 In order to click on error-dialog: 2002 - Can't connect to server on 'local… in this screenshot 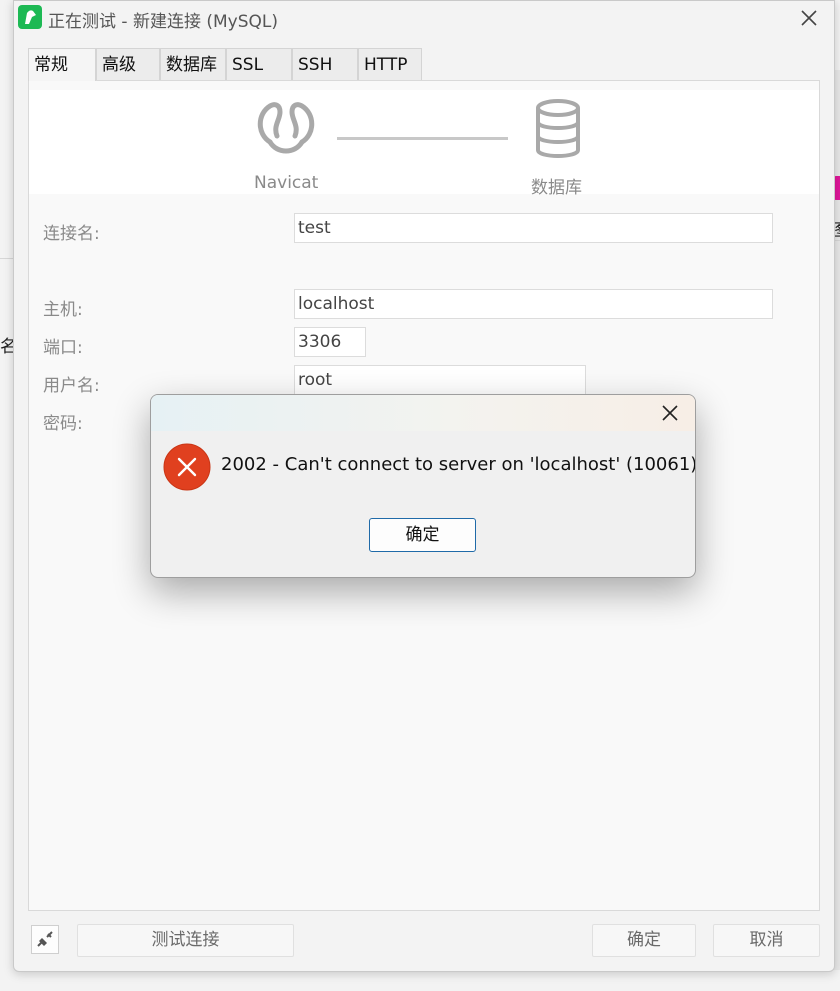, I will do `click(423, 486)`.